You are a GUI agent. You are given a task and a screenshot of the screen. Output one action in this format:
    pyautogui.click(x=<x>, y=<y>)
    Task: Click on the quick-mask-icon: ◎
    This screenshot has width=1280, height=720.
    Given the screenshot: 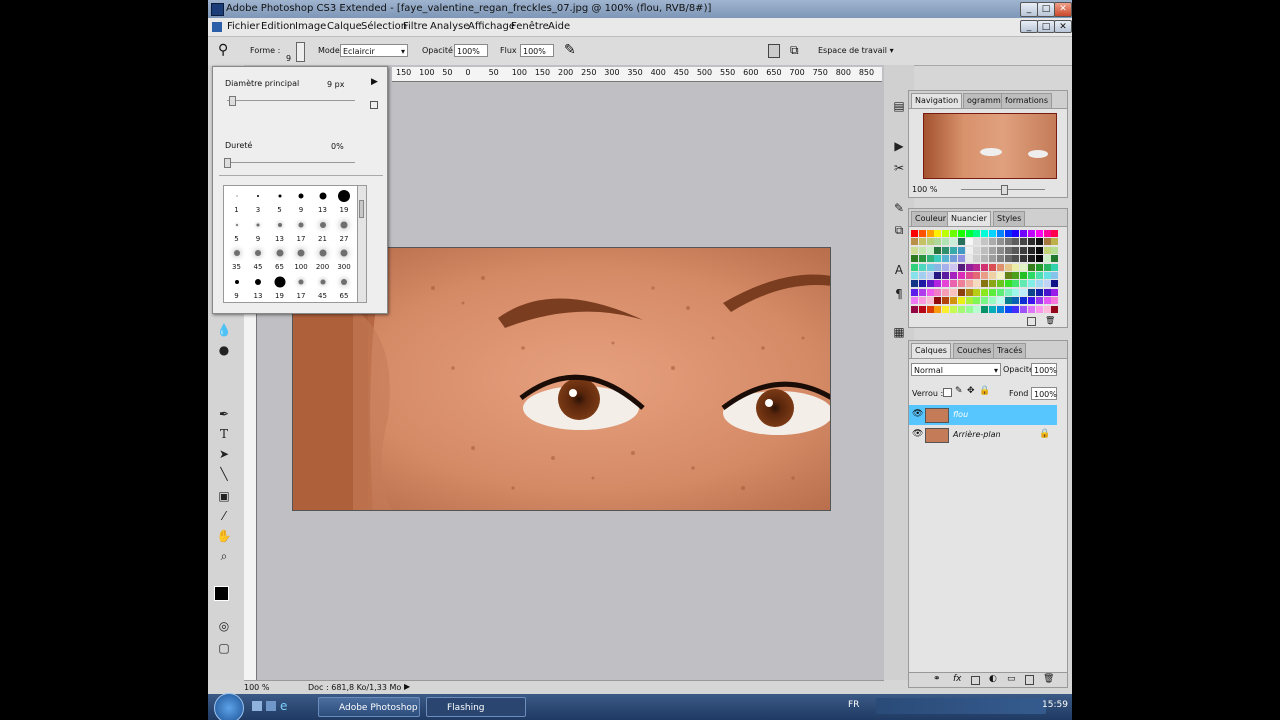 What is the action you would take?
    pyautogui.click(x=224, y=626)
    